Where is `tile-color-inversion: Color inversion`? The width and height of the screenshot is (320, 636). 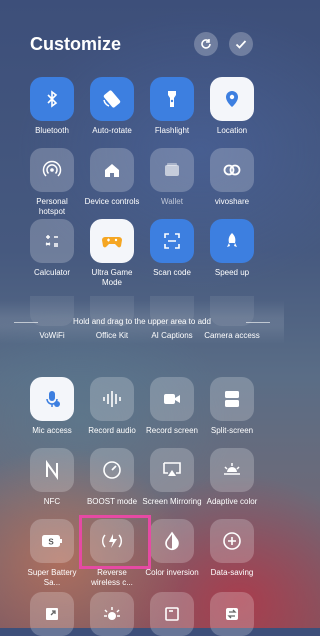 tile-color-inversion: Color inversion is located at coordinates (172, 548).